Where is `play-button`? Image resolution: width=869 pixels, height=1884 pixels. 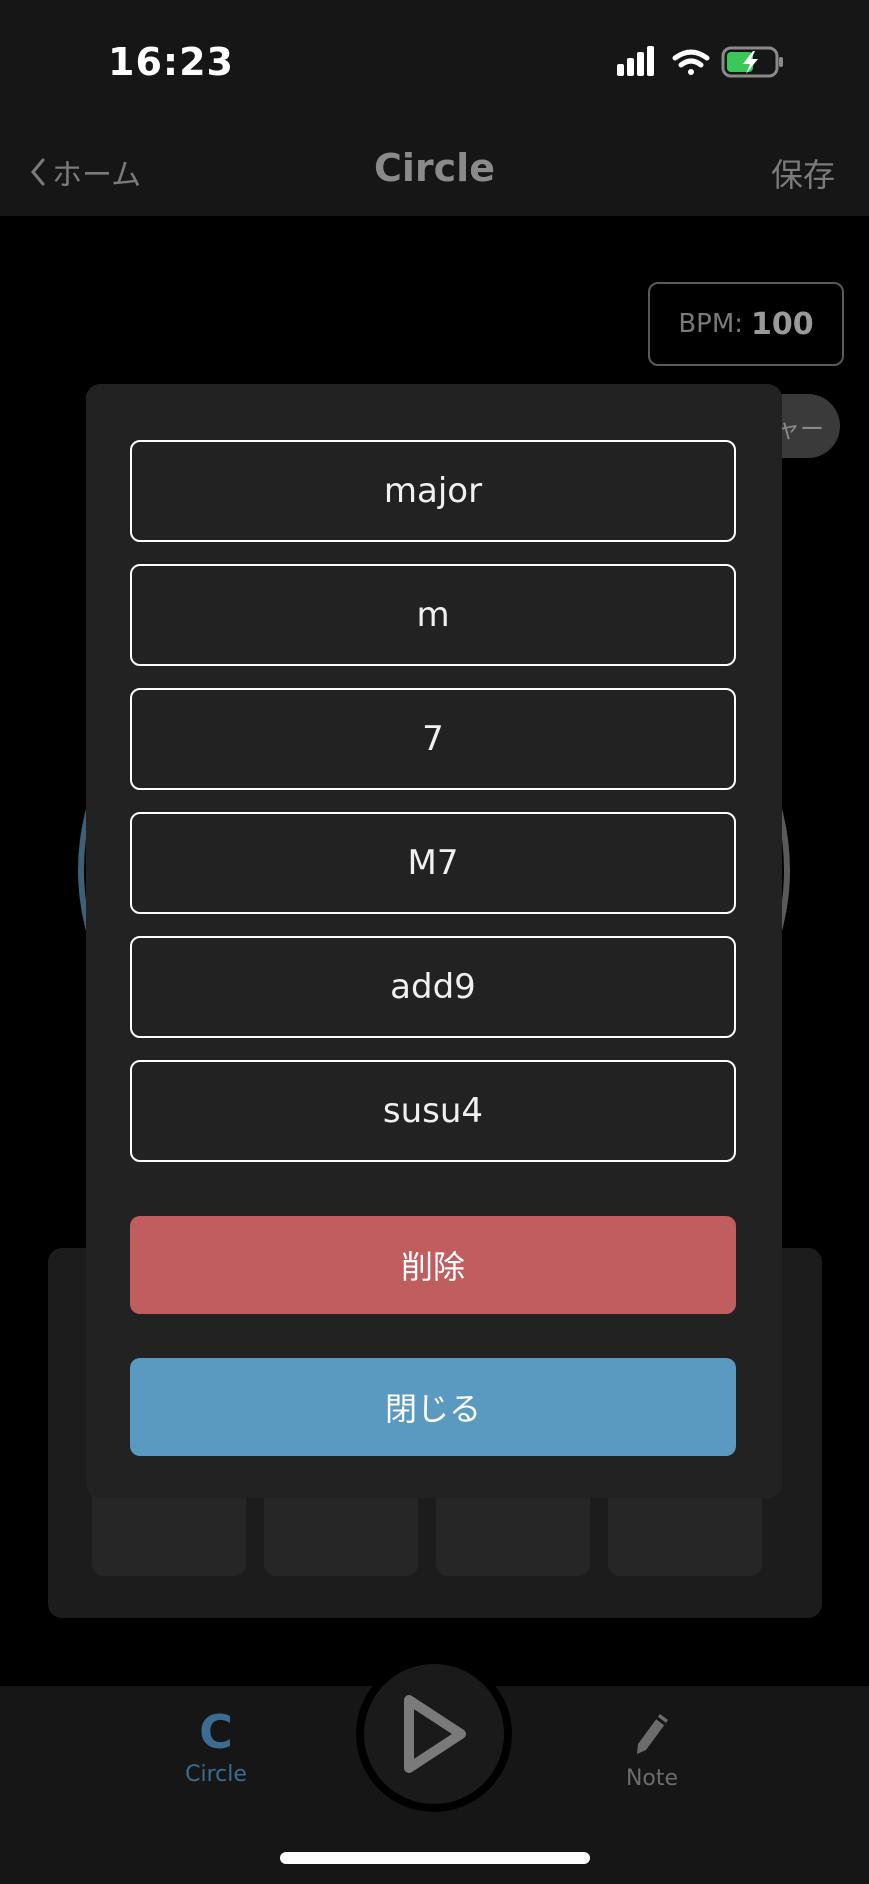
play-button is located at coordinates (434, 1734).